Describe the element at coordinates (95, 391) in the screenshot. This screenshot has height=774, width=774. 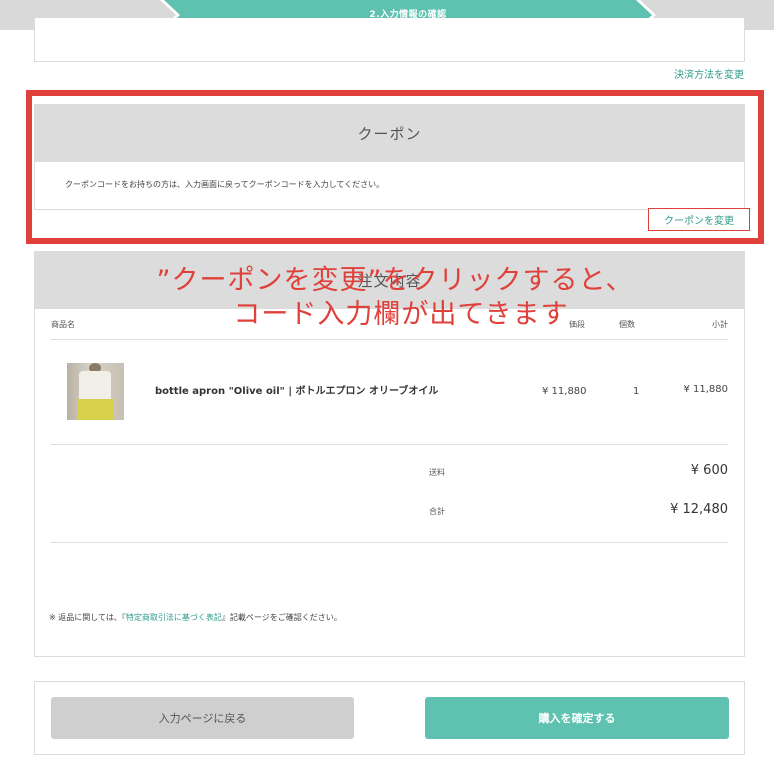
I see `product-thumbnail` at that location.